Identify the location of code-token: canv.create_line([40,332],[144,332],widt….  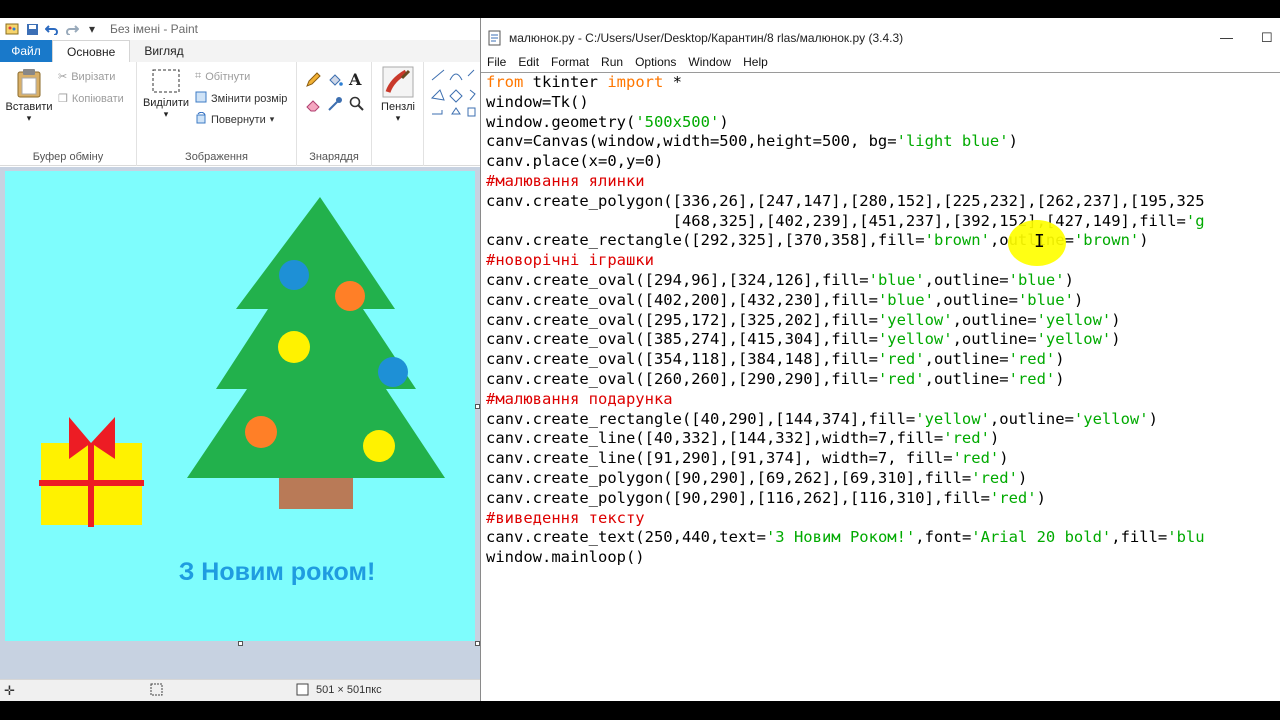
(715, 438).